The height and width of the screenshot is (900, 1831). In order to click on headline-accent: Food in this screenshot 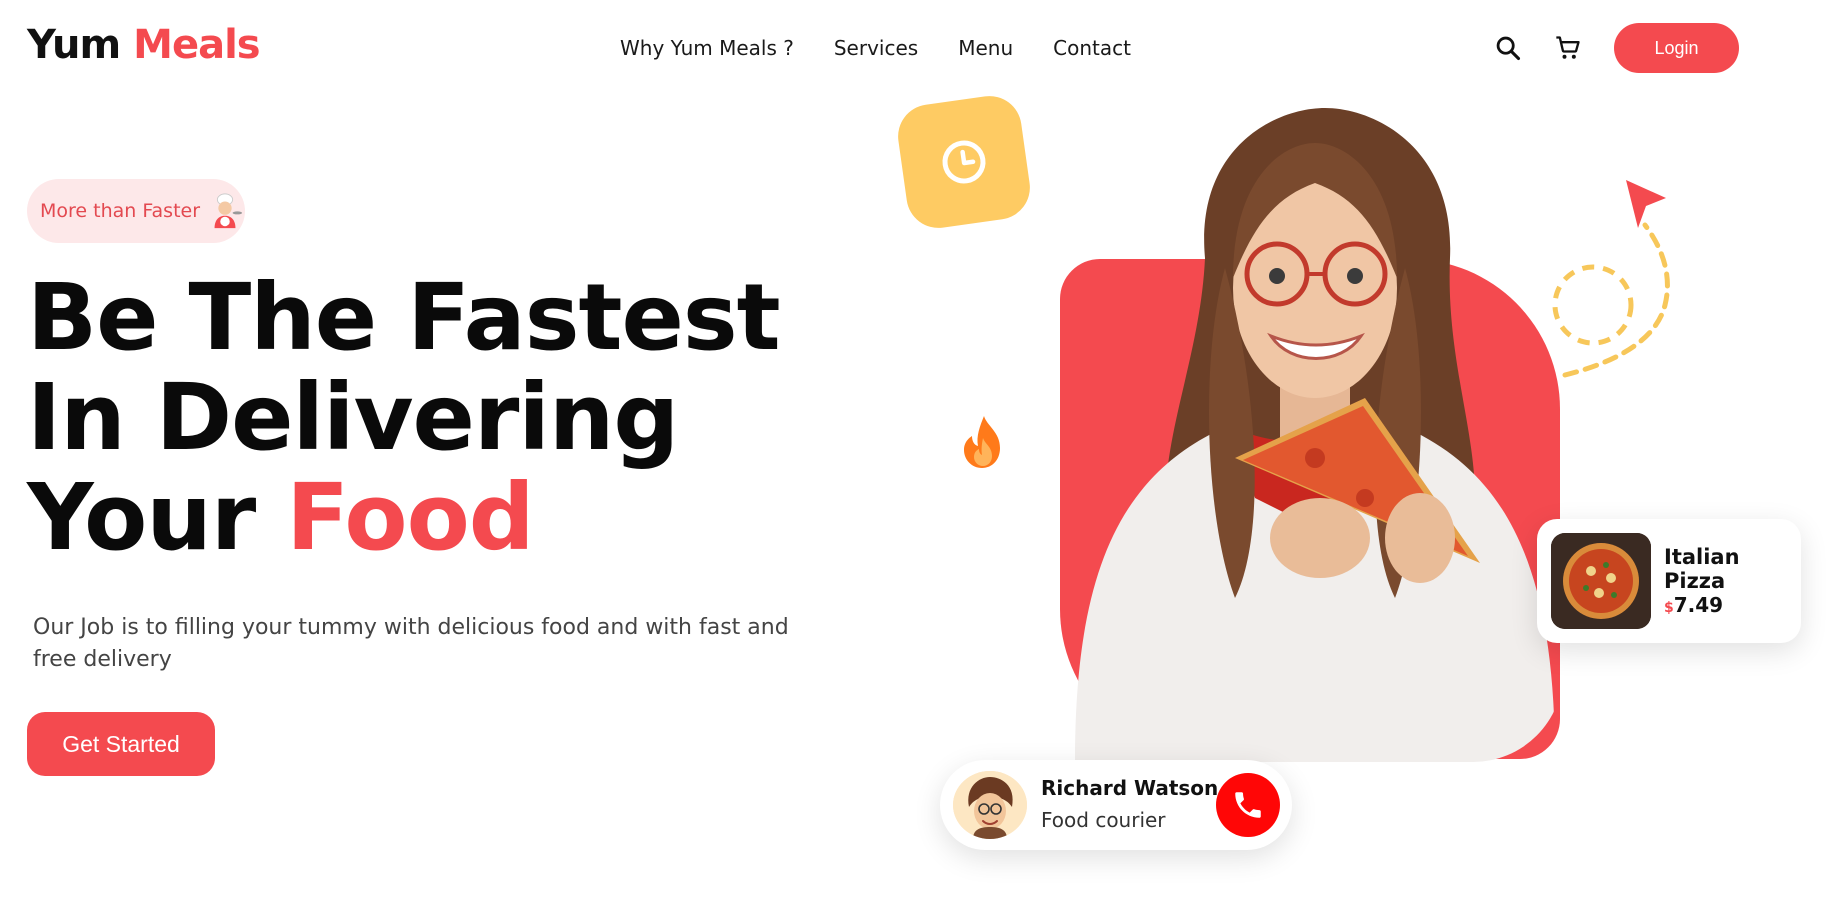, I will do `click(410, 517)`.